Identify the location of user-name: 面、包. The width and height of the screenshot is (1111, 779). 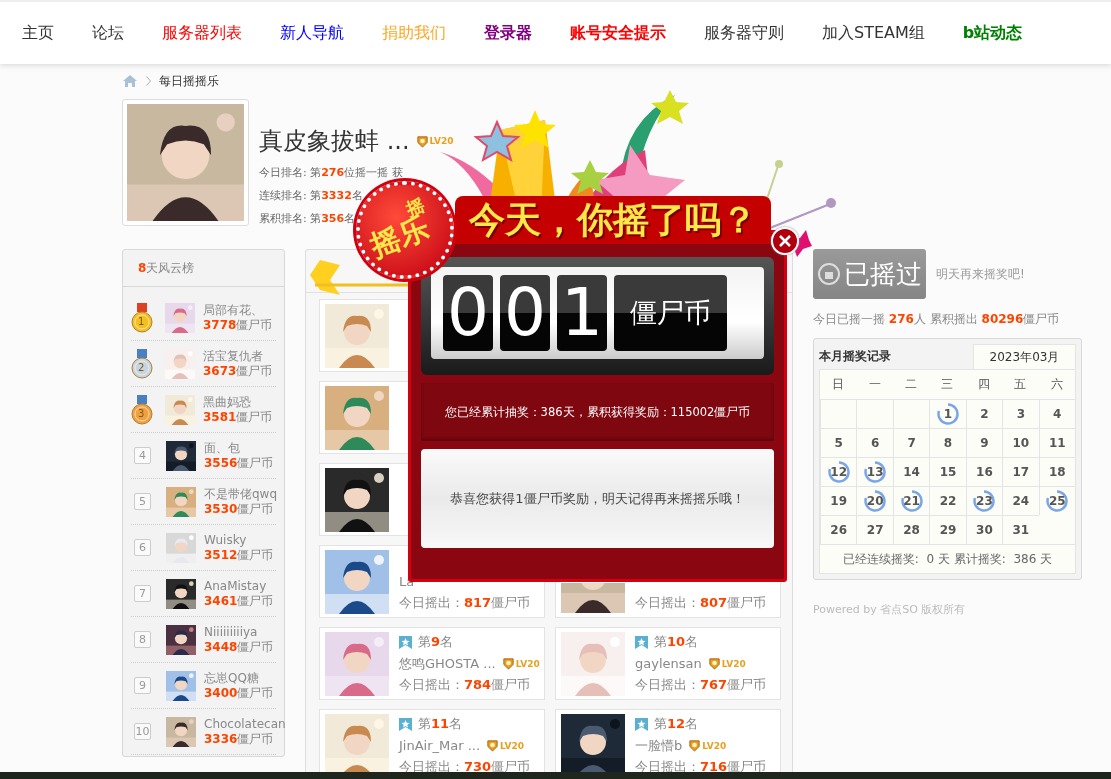
(239, 448).